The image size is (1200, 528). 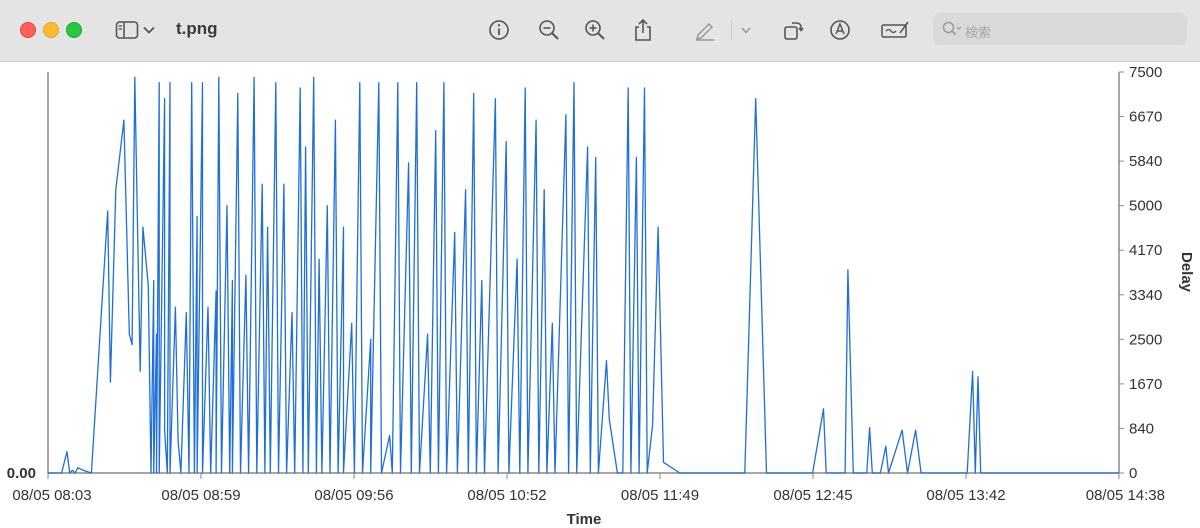 What do you see at coordinates (1186, 272) in the screenshot?
I see `y-axis-title: Delay` at bounding box center [1186, 272].